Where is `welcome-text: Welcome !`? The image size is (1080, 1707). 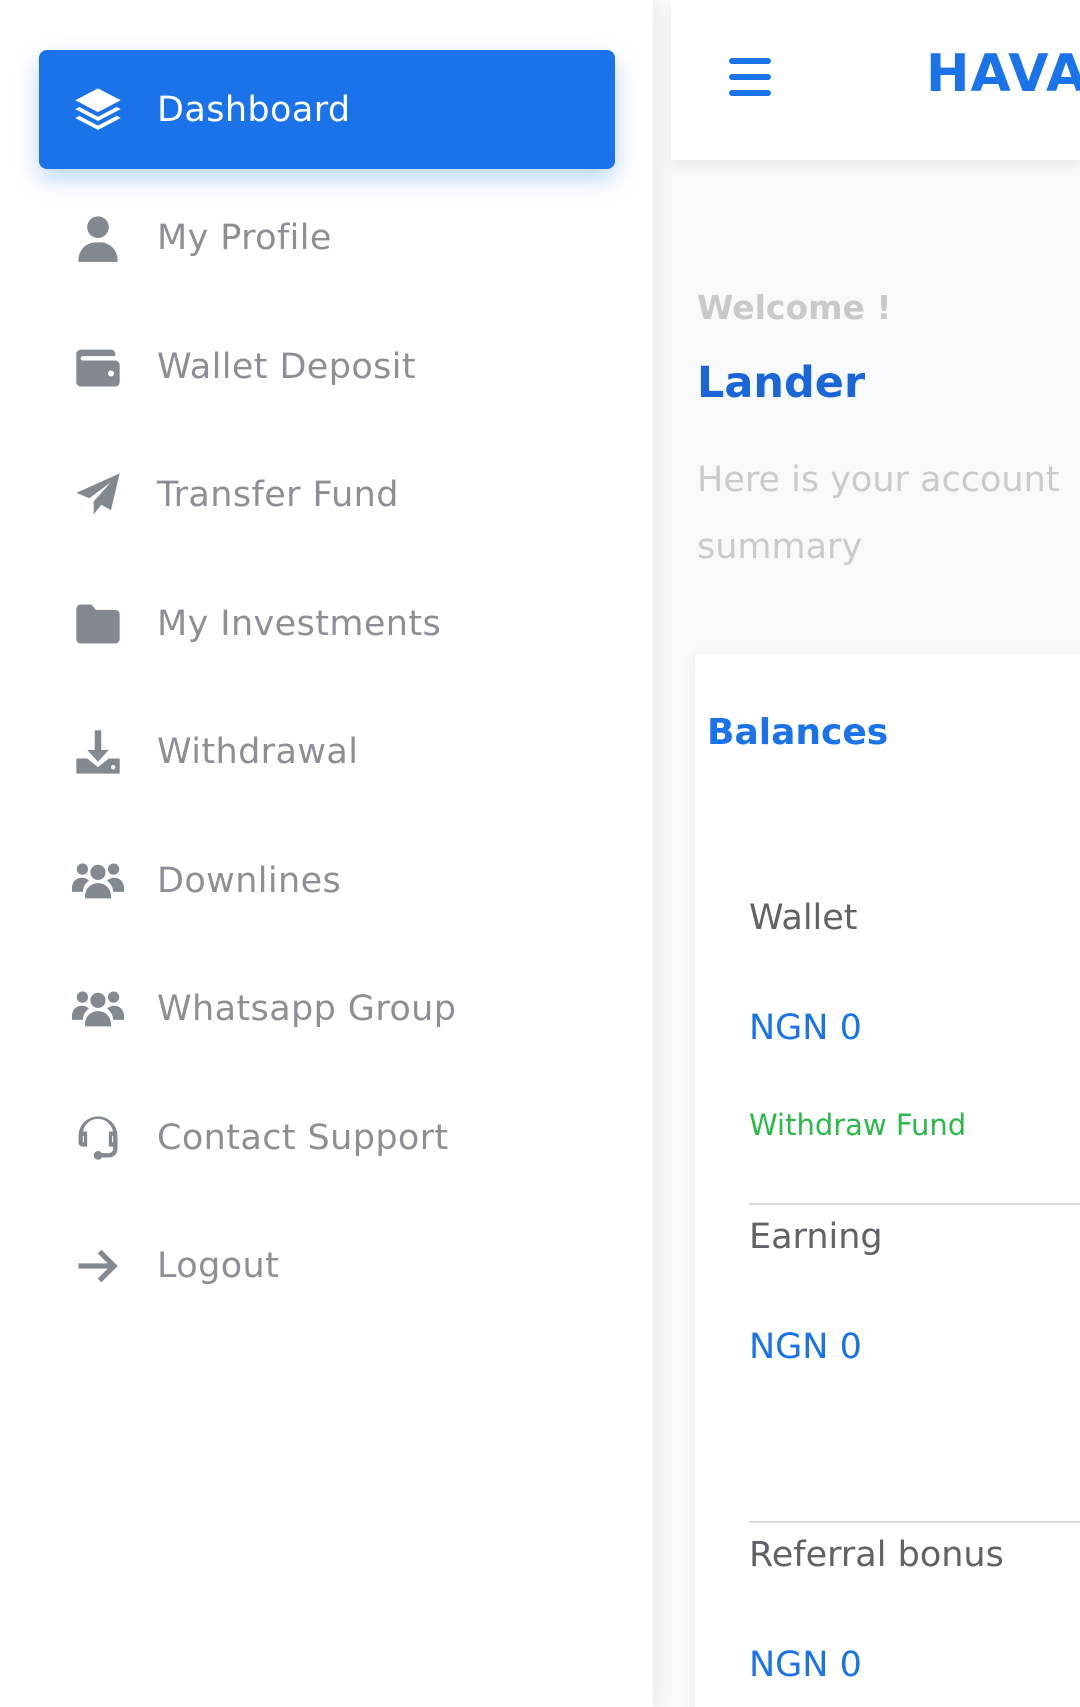 welcome-text: Welcome ! is located at coordinates (794, 307).